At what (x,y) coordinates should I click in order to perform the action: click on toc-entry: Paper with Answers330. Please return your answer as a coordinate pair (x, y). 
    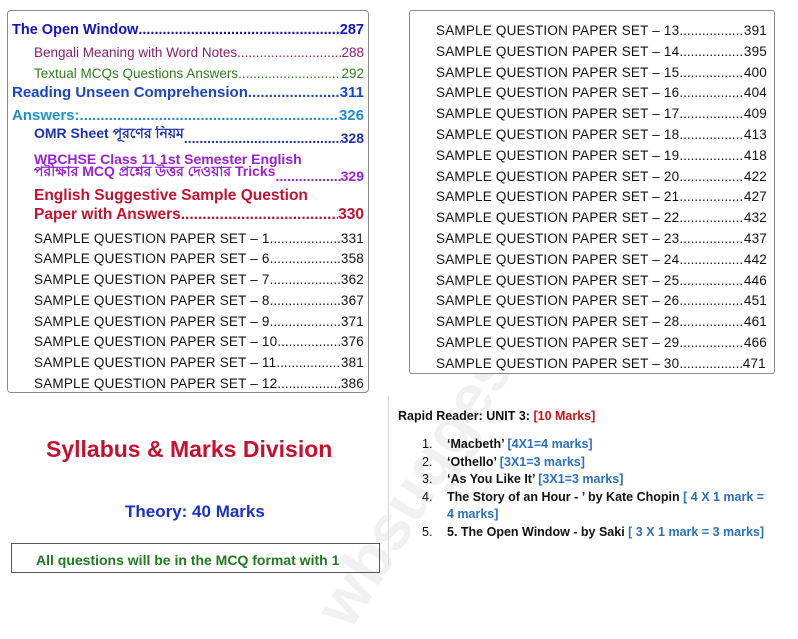
    Looking at the image, I should click on (199, 214).